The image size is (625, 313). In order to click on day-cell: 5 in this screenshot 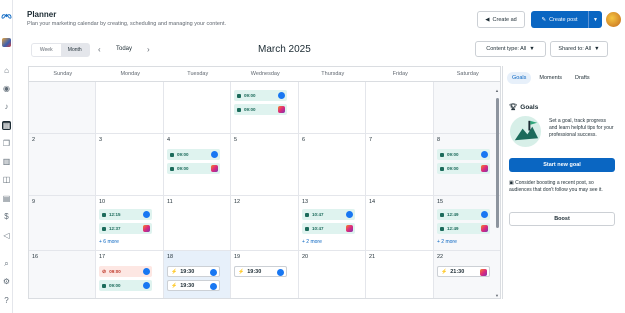, I will do `click(265, 165)`.